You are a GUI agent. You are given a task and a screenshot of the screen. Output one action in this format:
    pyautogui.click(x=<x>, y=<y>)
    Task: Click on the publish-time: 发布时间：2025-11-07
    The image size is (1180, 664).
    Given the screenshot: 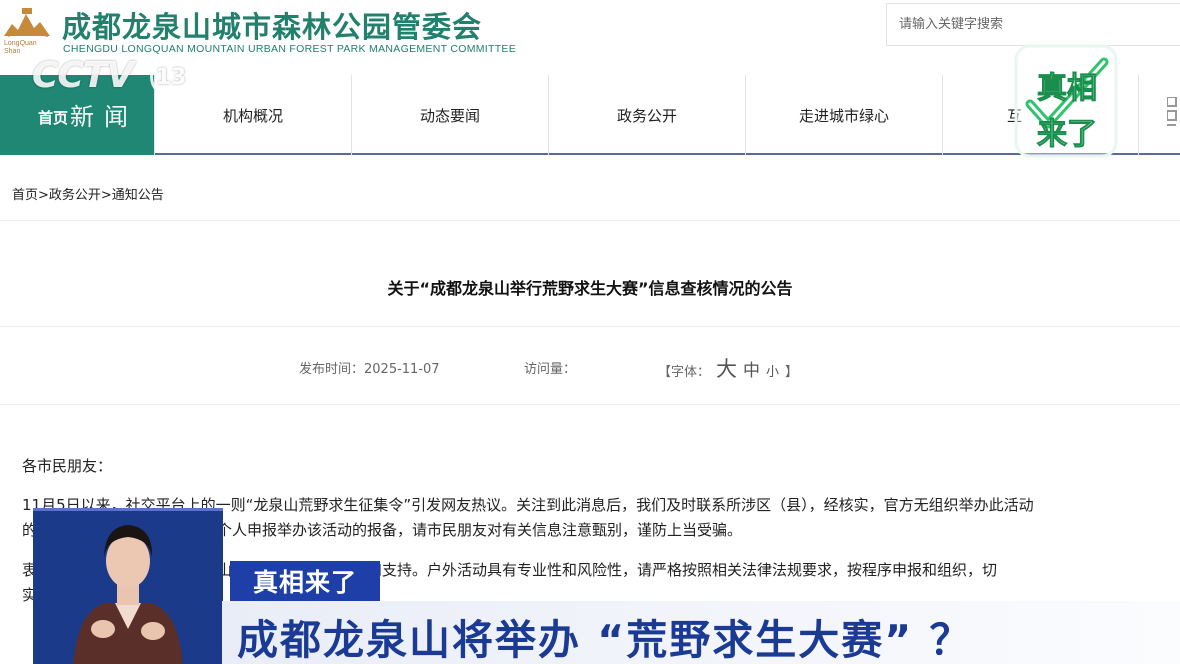 What is the action you would take?
    pyautogui.click(x=369, y=369)
    